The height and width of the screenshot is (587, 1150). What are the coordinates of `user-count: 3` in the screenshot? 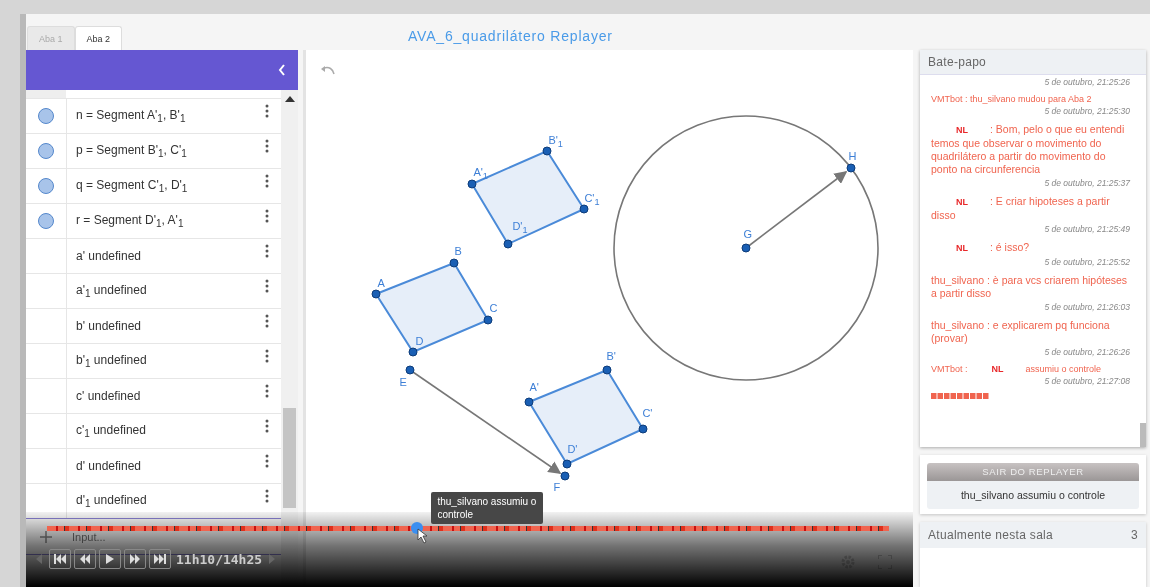 It's located at (1134, 534).